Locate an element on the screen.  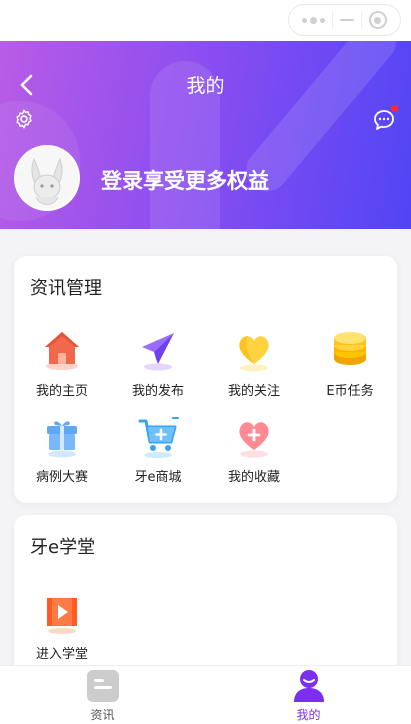
more-options-icon is located at coordinates (314, 20).